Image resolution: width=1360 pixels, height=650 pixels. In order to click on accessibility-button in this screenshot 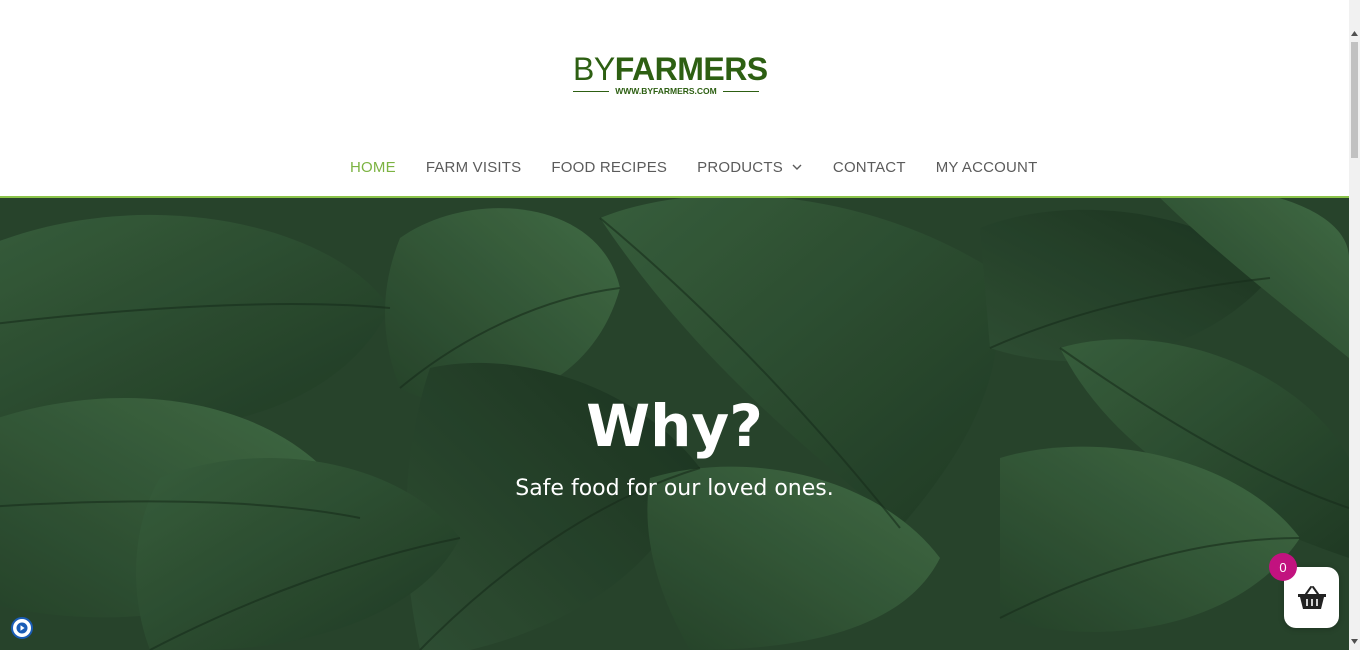, I will do `click(22, 628)`.